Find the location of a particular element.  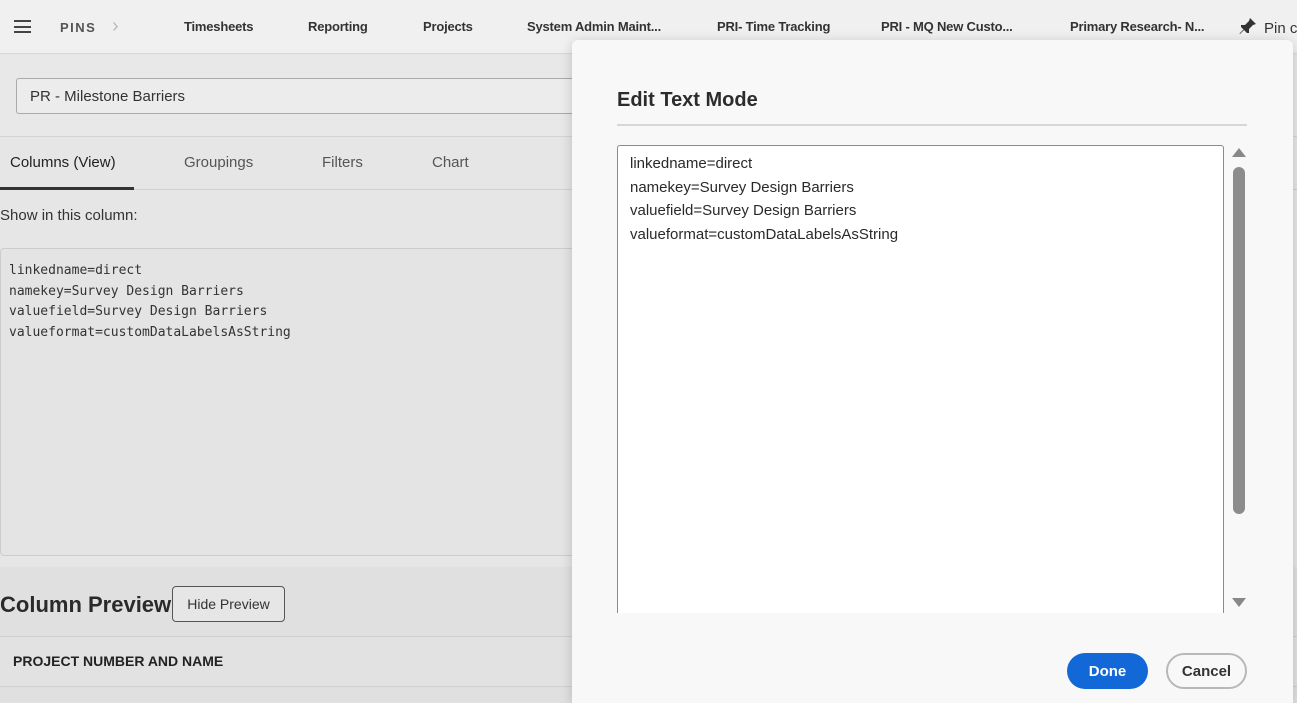

editor-line: valuefield=Survey Design Barriers is located at coordinates (743, 211).